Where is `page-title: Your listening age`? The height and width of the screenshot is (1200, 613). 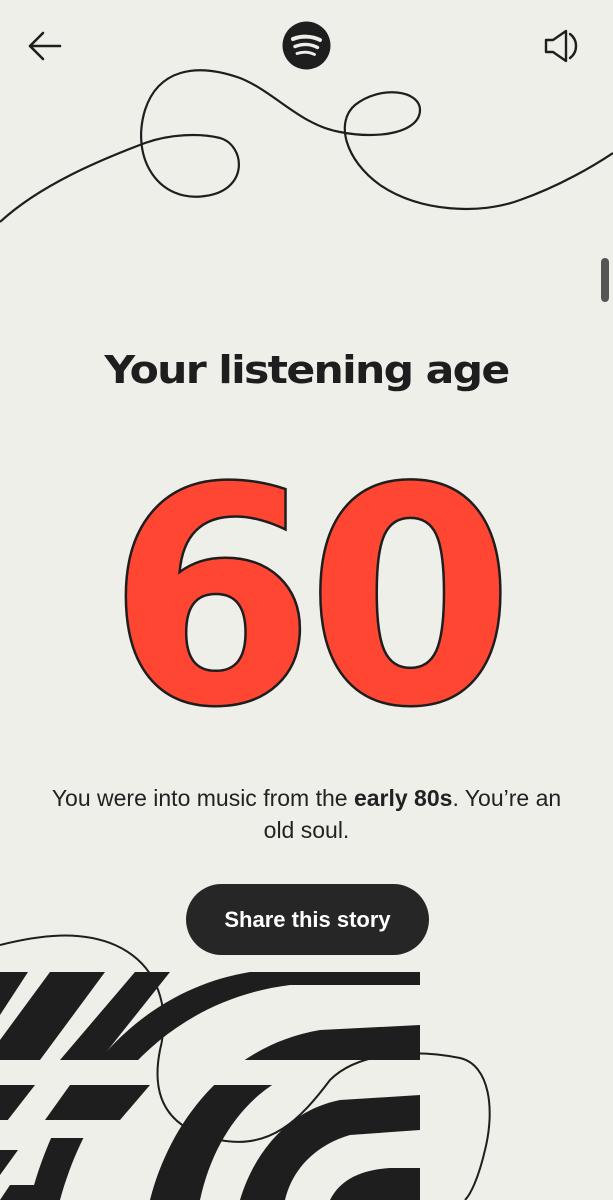
page-title: Your listening age is located at coordinates (307, 370).